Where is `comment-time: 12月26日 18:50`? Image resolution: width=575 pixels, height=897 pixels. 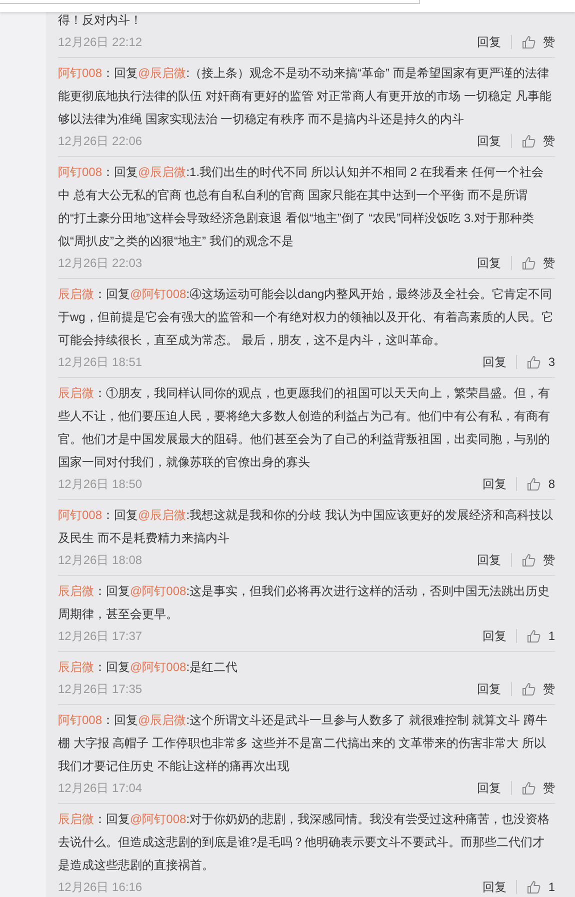
comment-time: 12月26日 18:50 is located at coordinates (100, 484).